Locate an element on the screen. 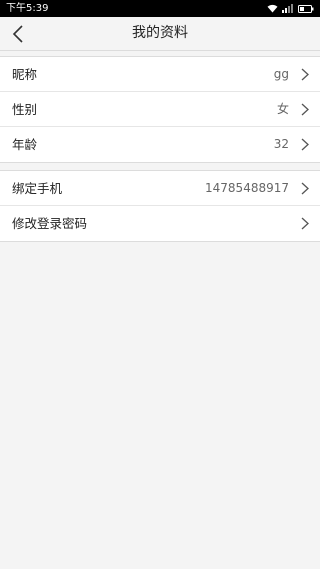 The width and height of the screenshot is (320, 569). age-row: 年龄 32 is located at coordinates (160, 144).